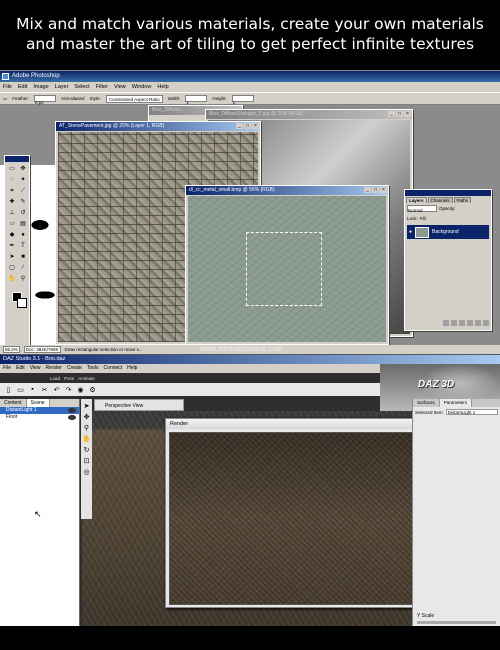 This screenshot has width=500, height=650. What do you see at coordinates (471, 412) in the screenshot?
I see `selected-item-select: DistantLight 1` at bounding box center [471, 412].